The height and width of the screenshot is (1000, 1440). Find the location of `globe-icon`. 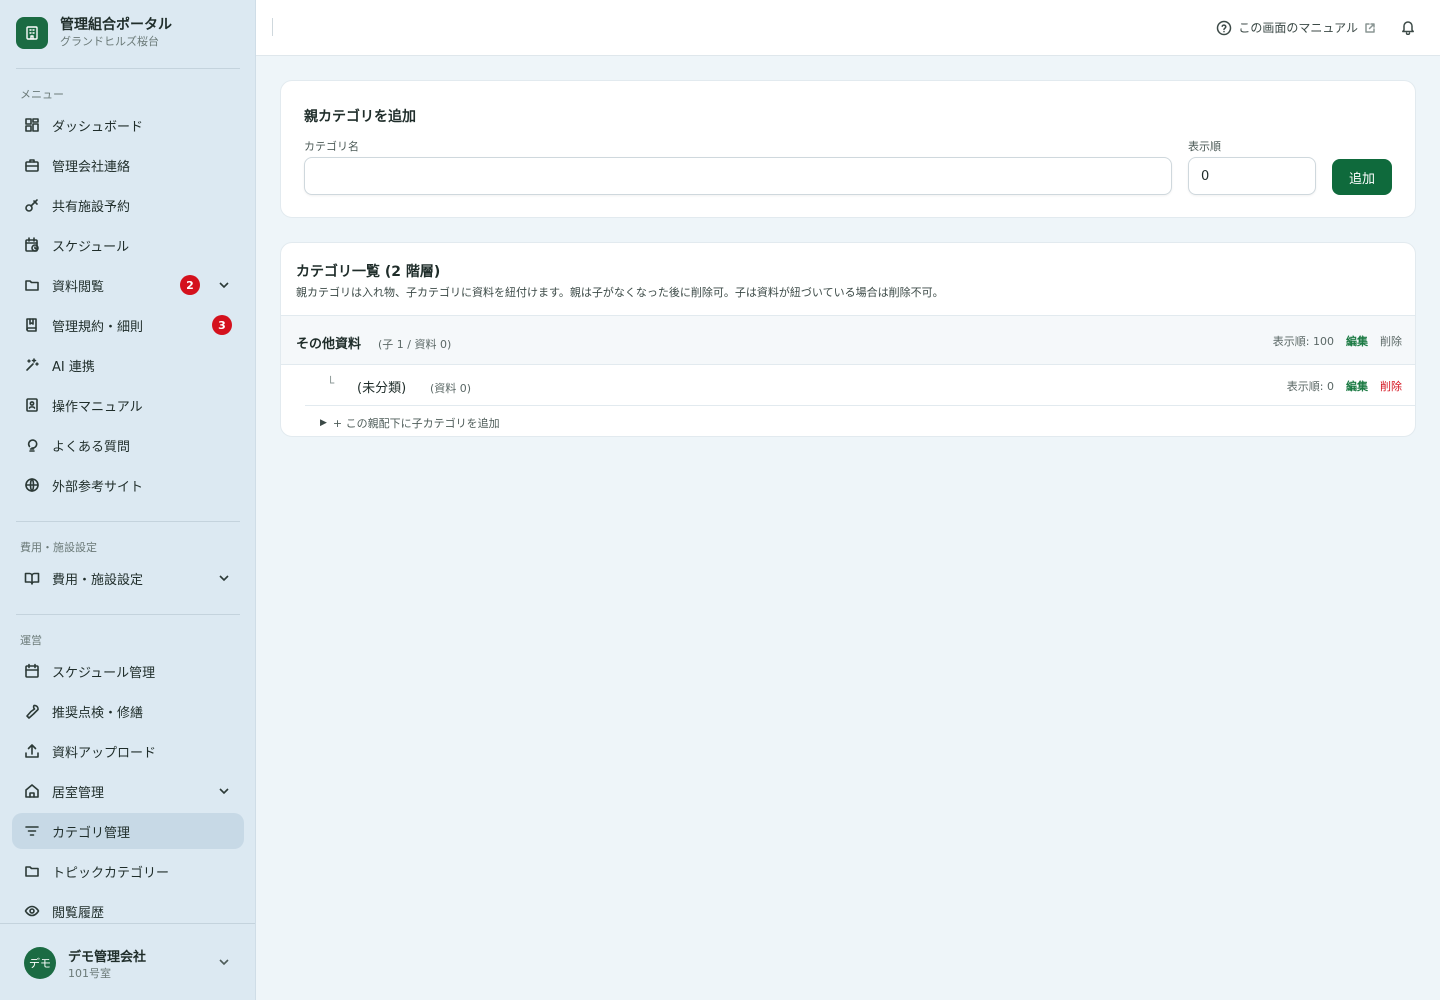

globe-icon is located at coordinates (32, 485).